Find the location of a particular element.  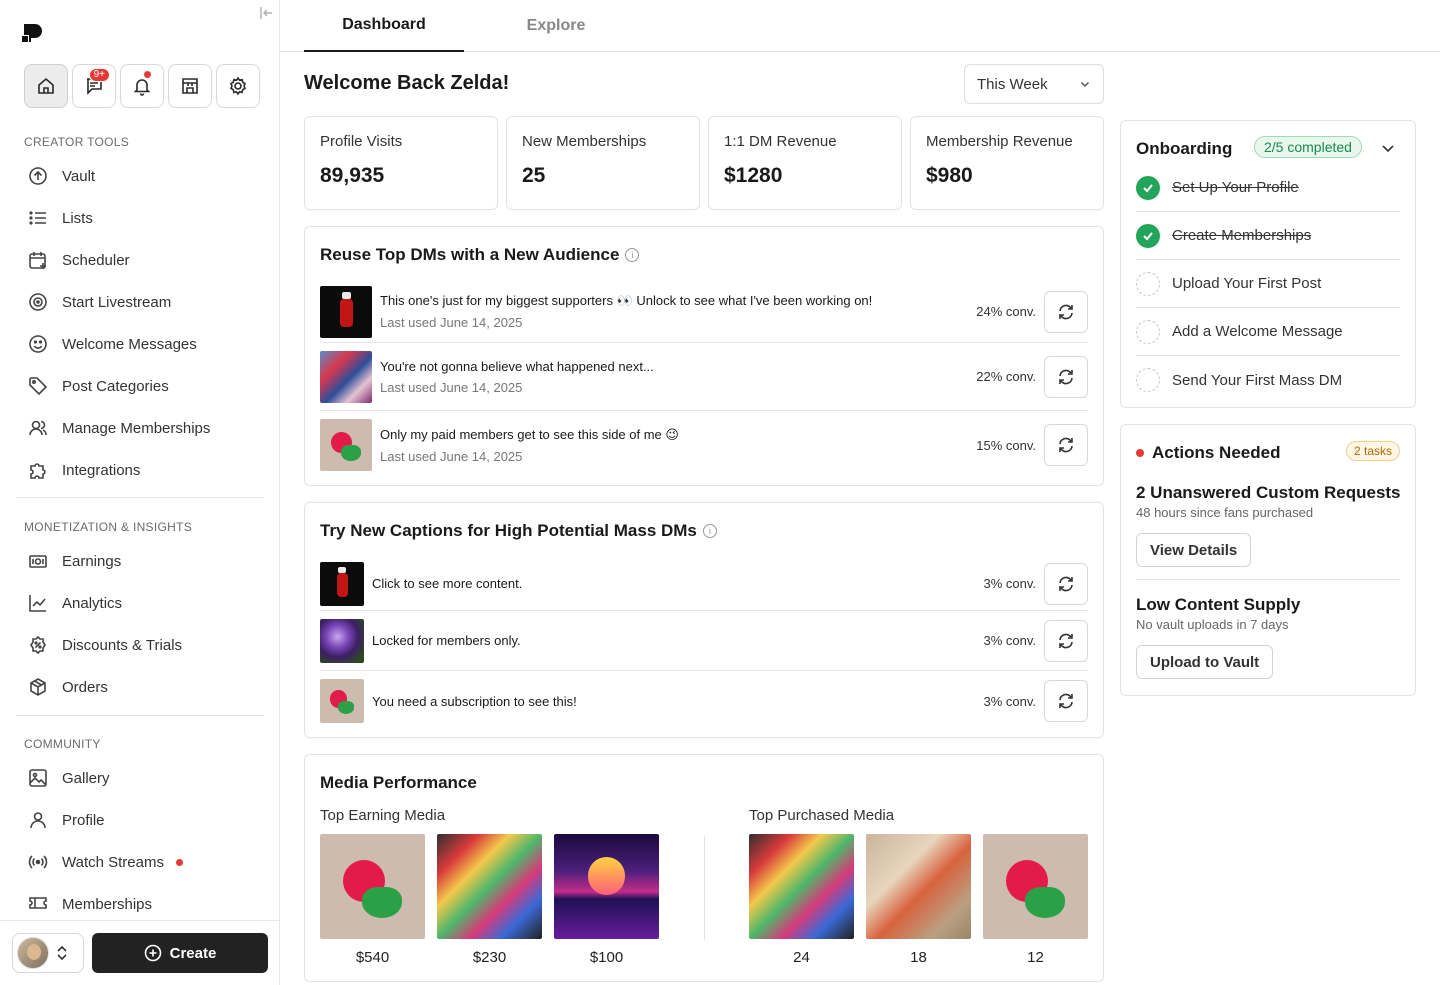

dm-thumbnail is located at coordinates (346, 445).